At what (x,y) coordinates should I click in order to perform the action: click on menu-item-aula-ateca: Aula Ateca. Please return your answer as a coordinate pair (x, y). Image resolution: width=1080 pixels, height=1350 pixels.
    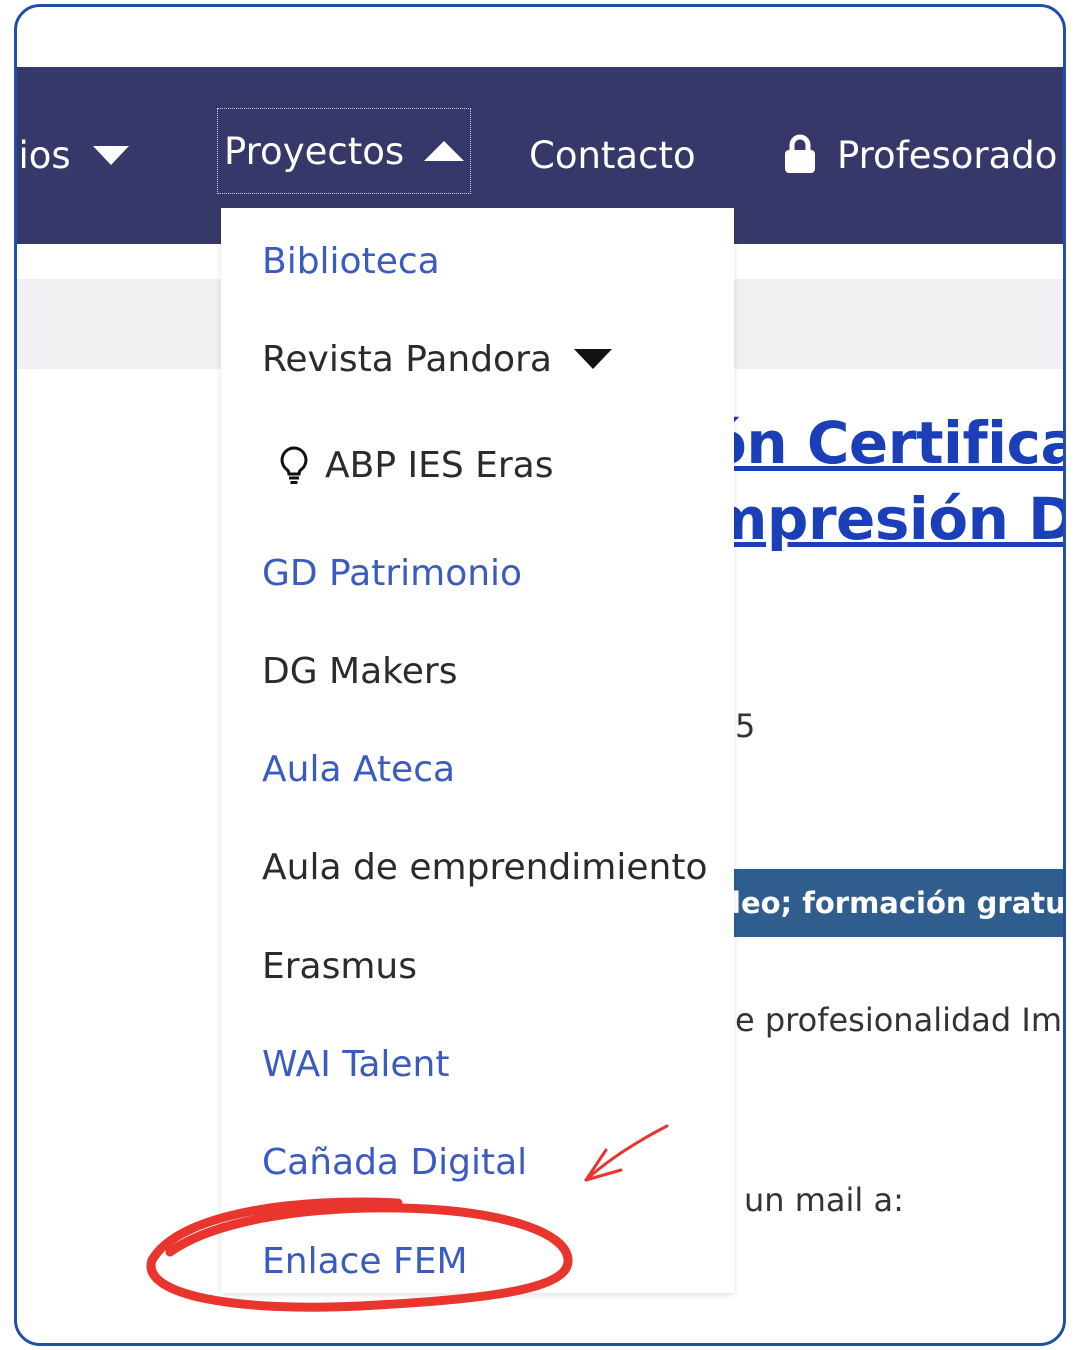
    Looking at the image, I should click on (358, 769).